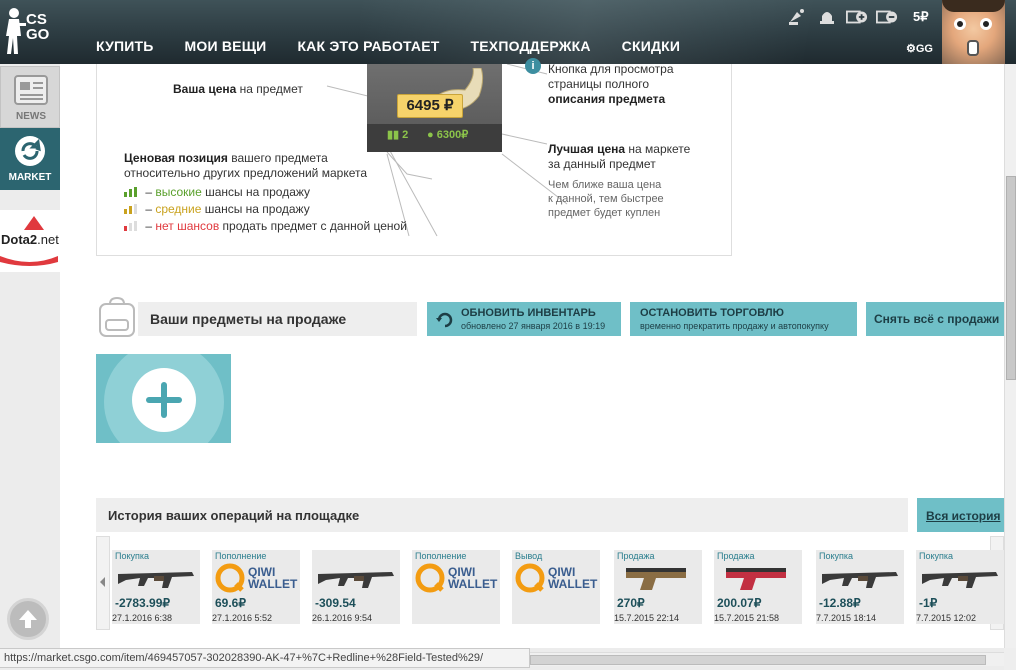 The height and width of the screenshot is (670, 1016). I want to click on avatar-eye-left, so click(960, 24).